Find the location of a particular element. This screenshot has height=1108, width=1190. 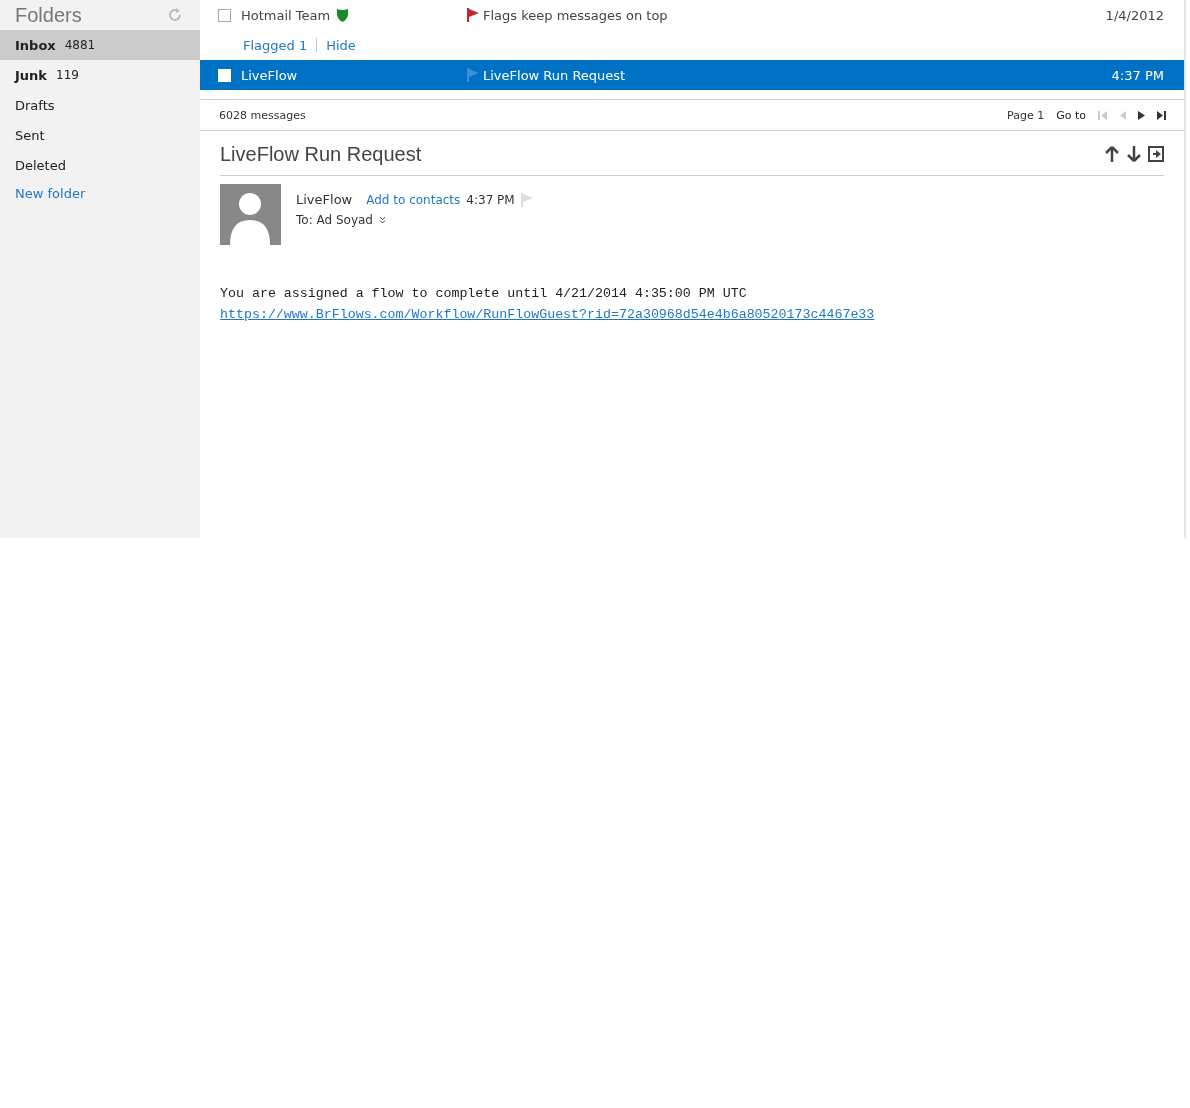

refresh-icon is located at coordinates (175, 15).